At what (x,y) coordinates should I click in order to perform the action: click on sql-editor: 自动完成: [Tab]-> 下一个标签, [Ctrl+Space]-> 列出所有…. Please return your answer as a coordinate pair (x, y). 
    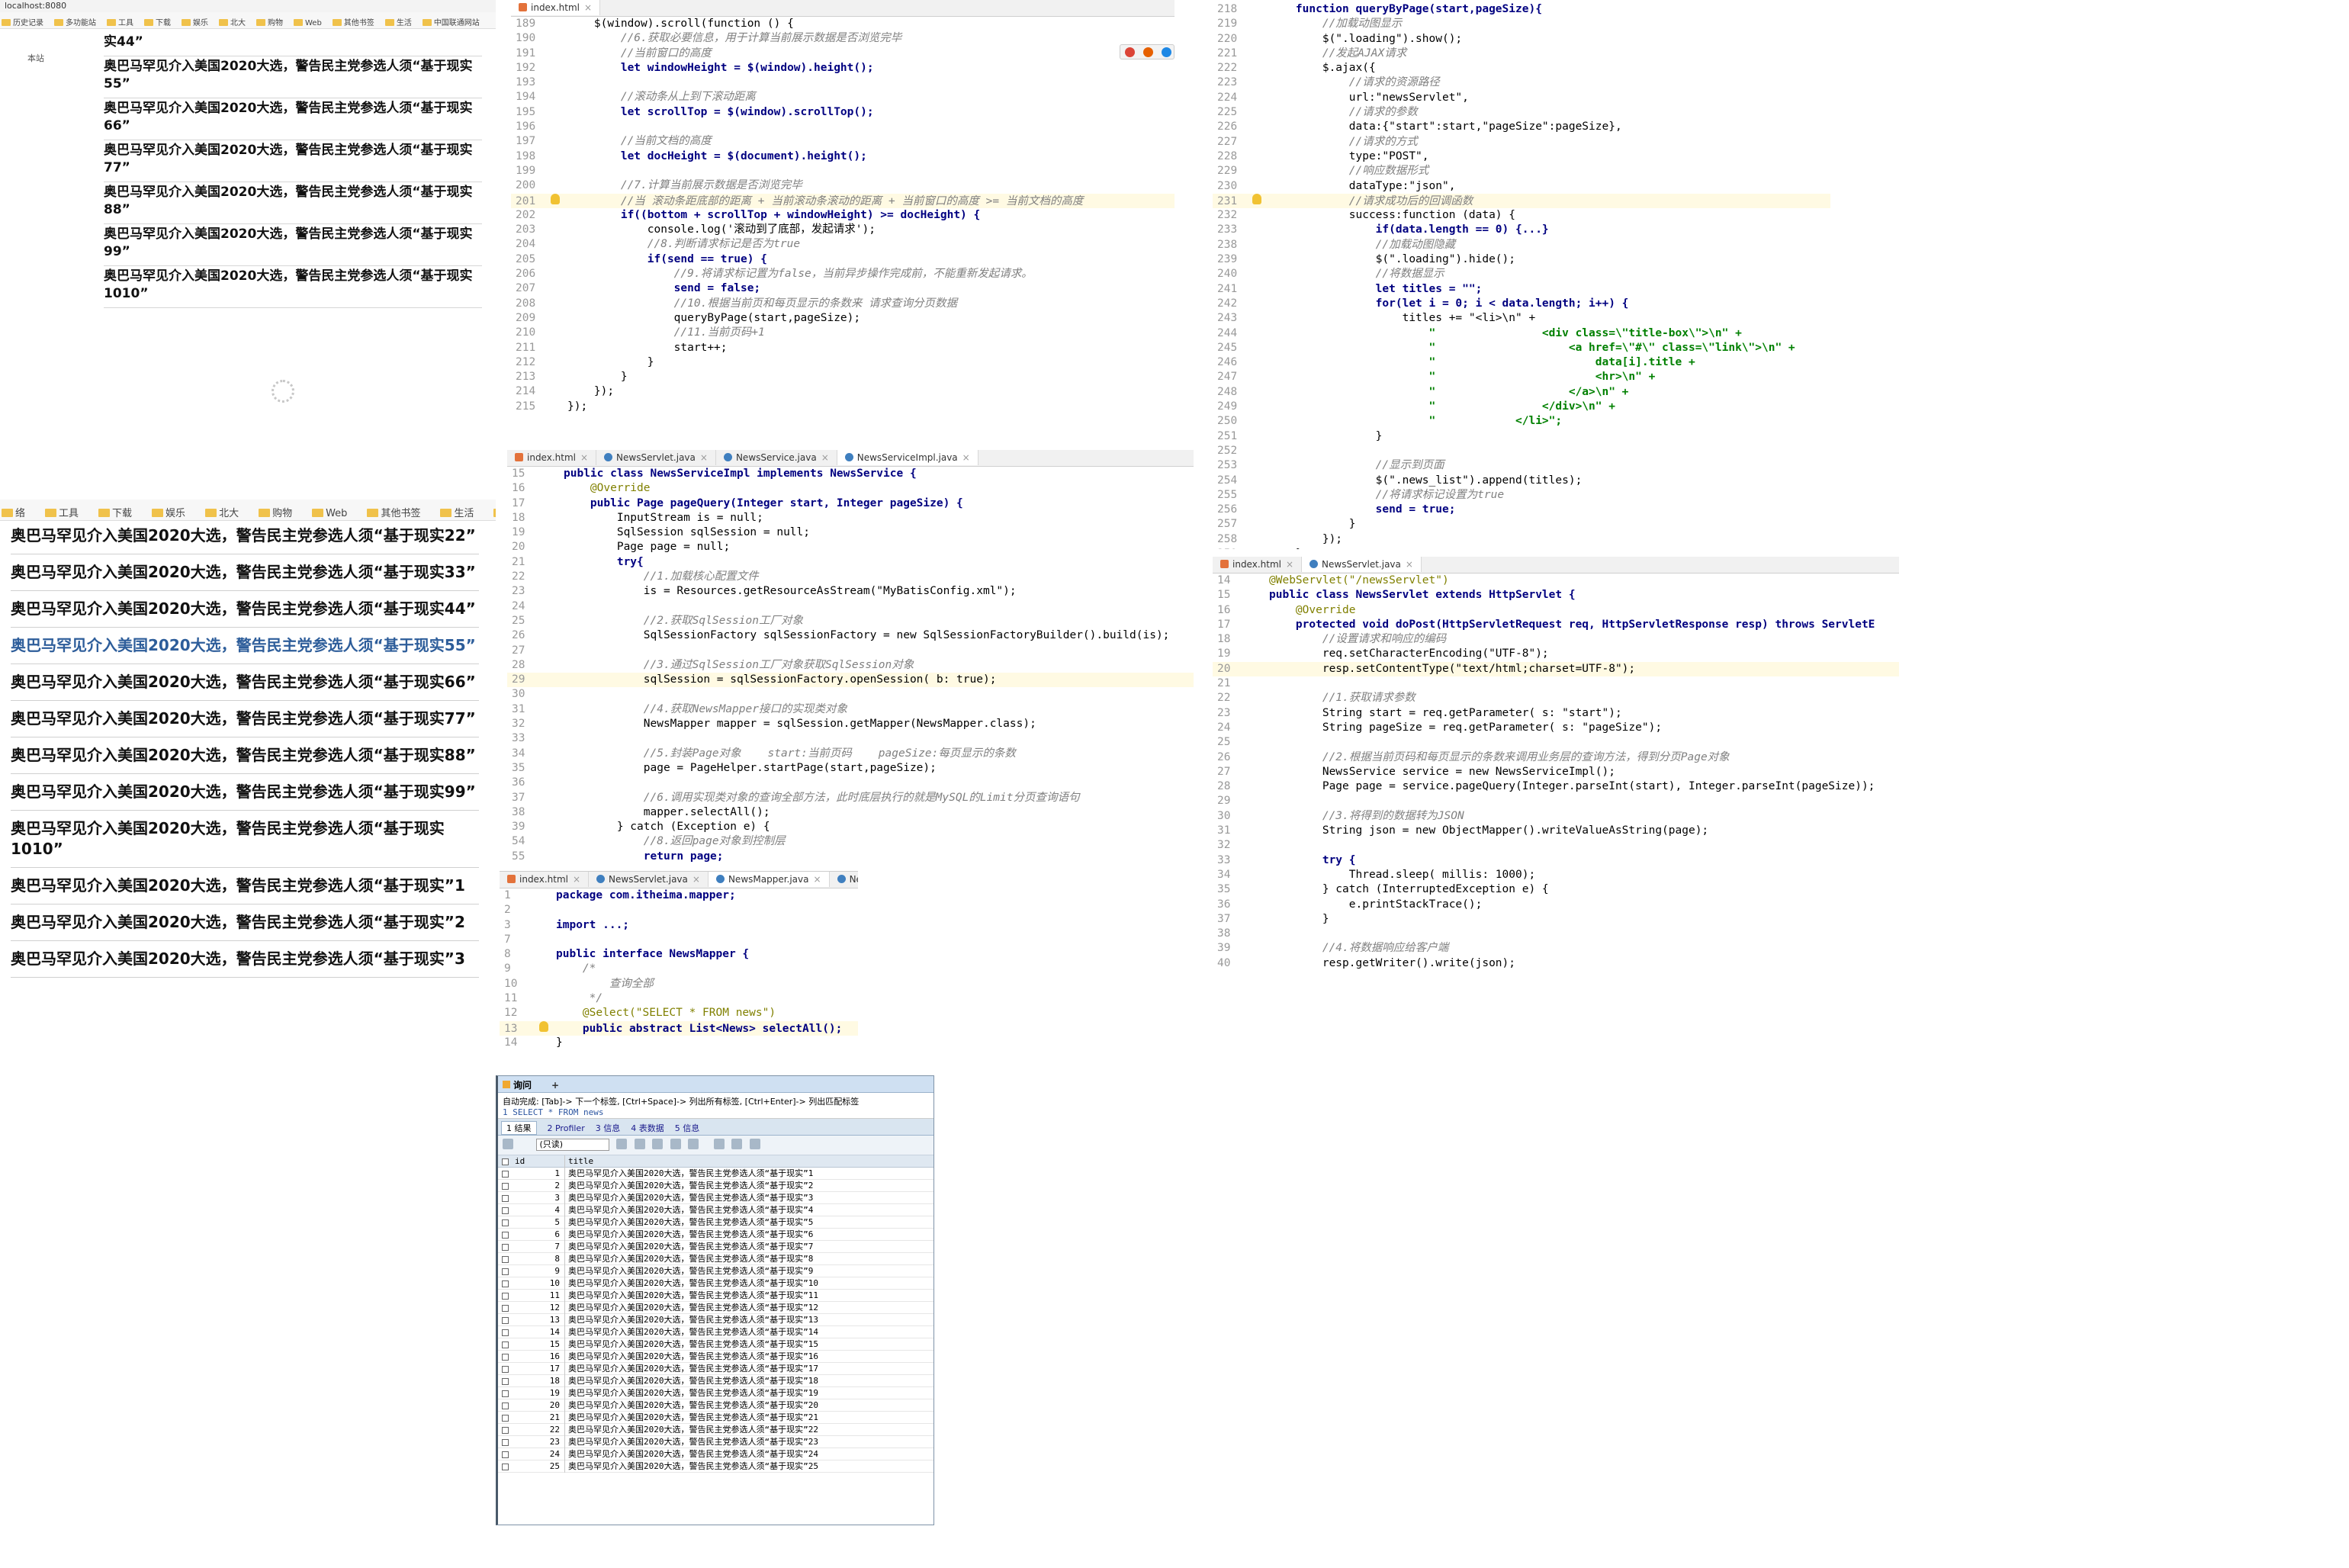
    Looking at the image, I should click on (715, 1106).